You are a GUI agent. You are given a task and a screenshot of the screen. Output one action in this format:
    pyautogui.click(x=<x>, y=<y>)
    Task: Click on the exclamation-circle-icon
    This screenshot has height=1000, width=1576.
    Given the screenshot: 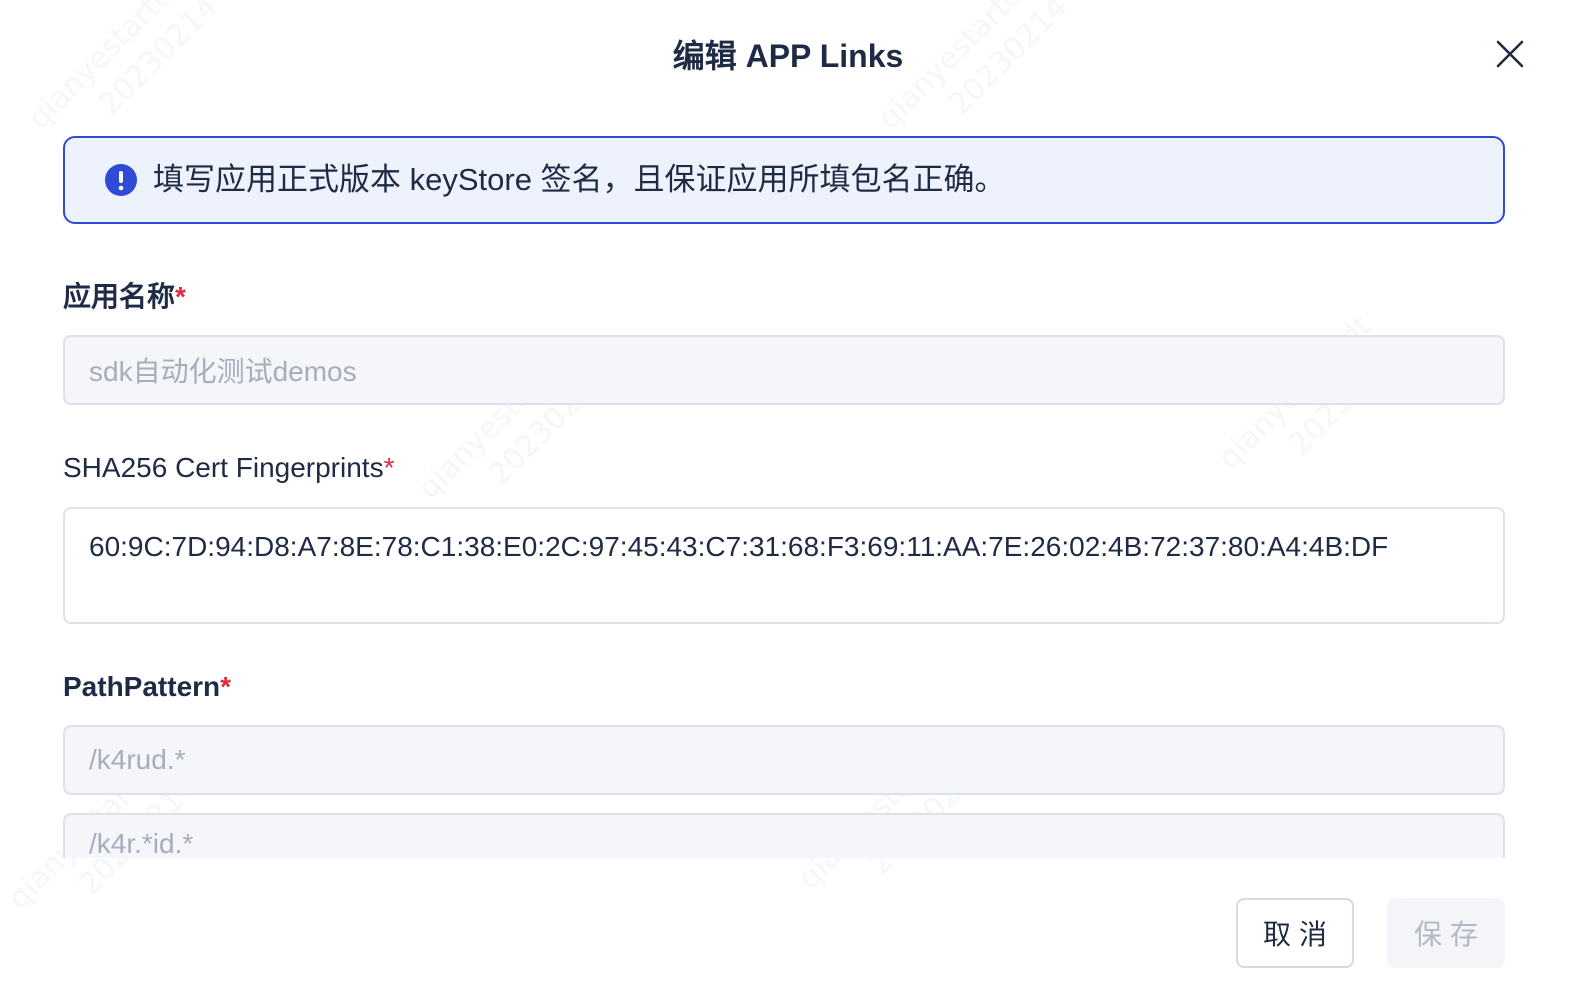 What is the action you would take?
    pyautogui.click(x=121, y=180)
    